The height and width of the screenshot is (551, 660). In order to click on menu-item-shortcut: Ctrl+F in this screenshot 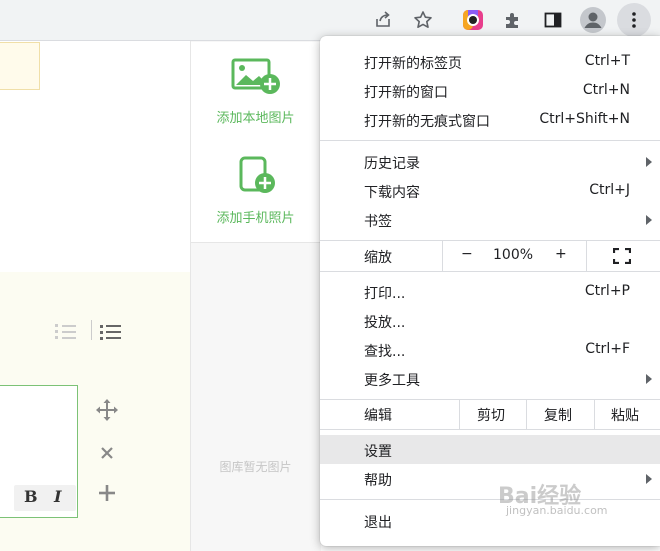, I will do `click(607, 349)`.